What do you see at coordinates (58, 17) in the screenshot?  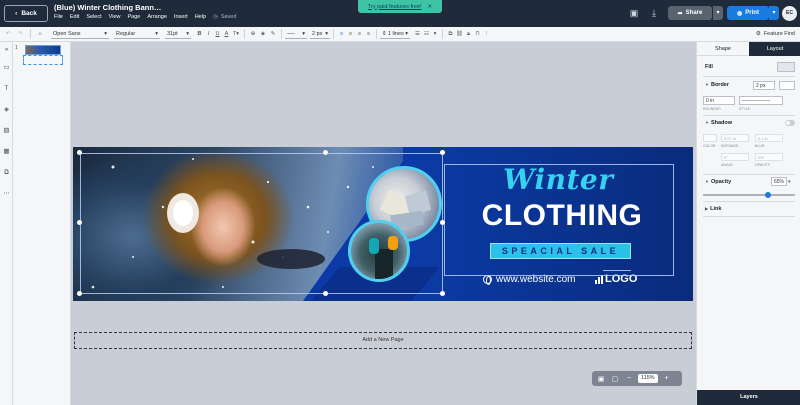 I see `menu-file: File` at bounding box center [58, 17].